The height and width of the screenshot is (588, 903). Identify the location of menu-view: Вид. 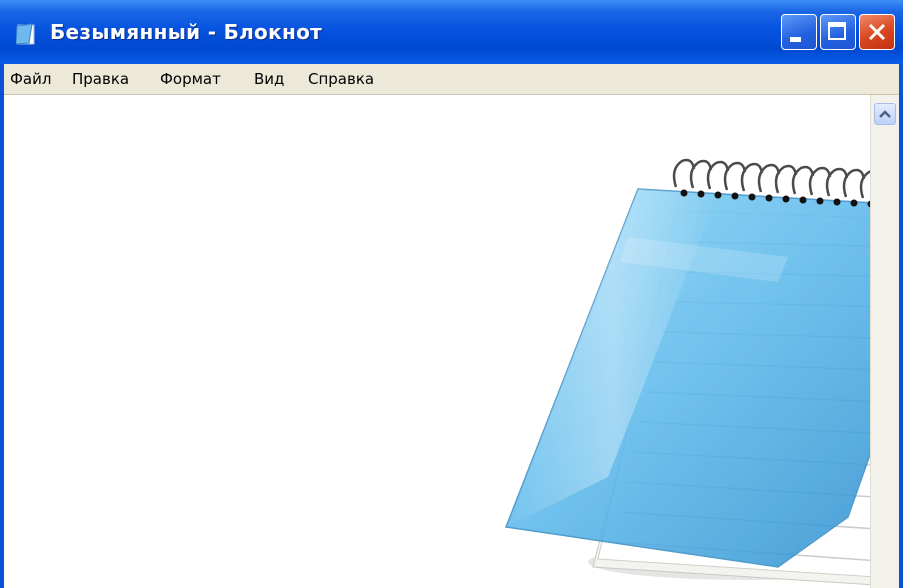
(269, 79).